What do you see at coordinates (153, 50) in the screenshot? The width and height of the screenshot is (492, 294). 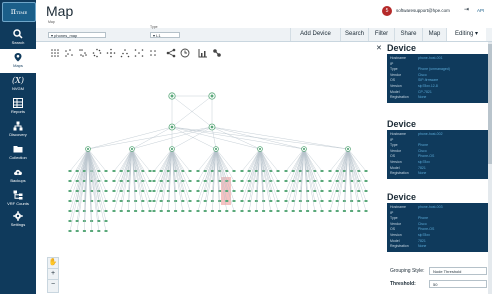 I see `compact-layout-icon` at bounding box center [153, 50].